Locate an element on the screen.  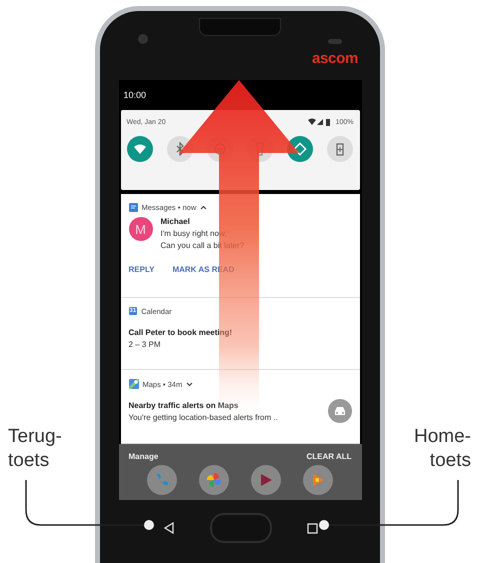
callout-label: Terug- toets is located at coordinates (35, 449).